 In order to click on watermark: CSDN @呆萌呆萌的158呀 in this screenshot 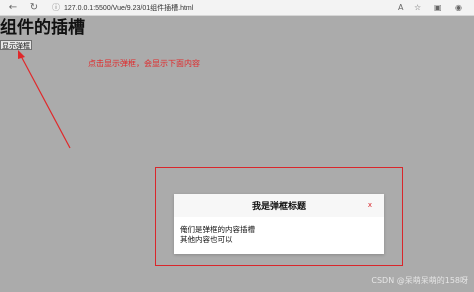, I will do `click(419, 280)`.